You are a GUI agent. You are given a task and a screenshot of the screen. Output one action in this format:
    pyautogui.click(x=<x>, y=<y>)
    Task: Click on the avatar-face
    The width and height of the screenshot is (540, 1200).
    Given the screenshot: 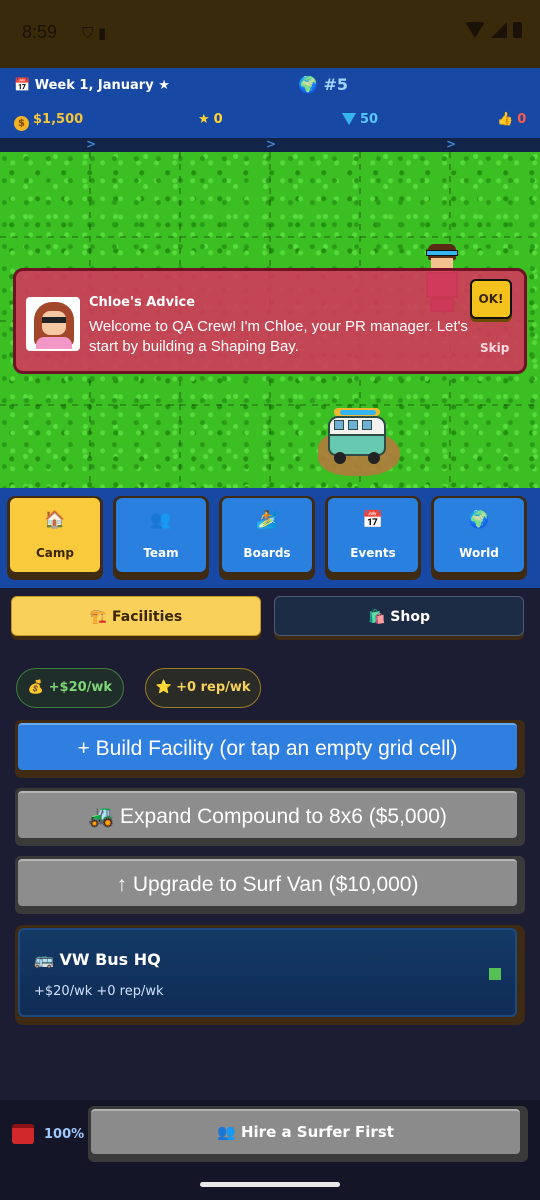 What is the action you would take?
    pyautogui.click(x=54, y=323)
    